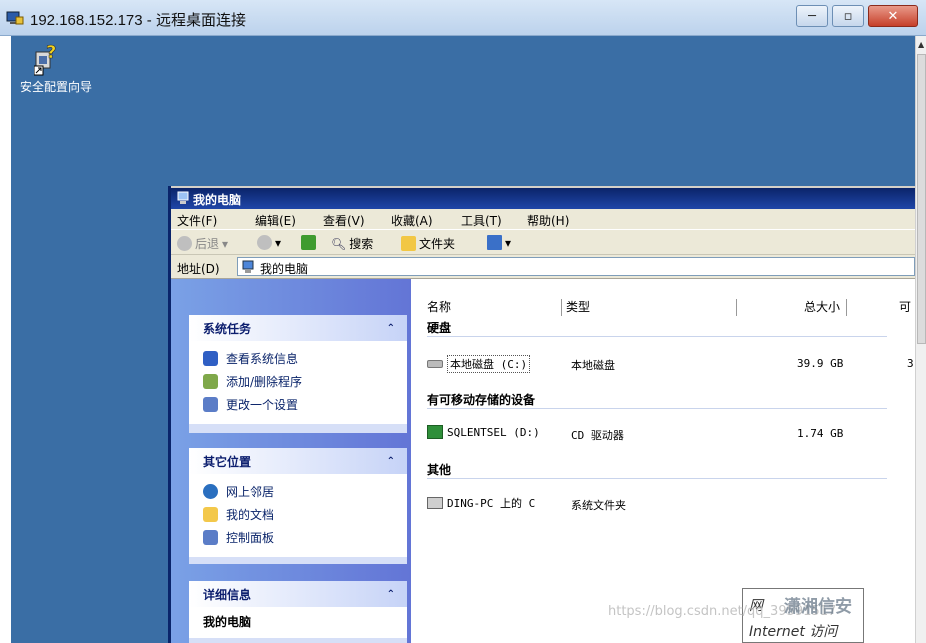 The width and height of the screenshot is (926, 643). I want to click on task-add-remove-programs: 添加/删除程序, so click(305, 381).